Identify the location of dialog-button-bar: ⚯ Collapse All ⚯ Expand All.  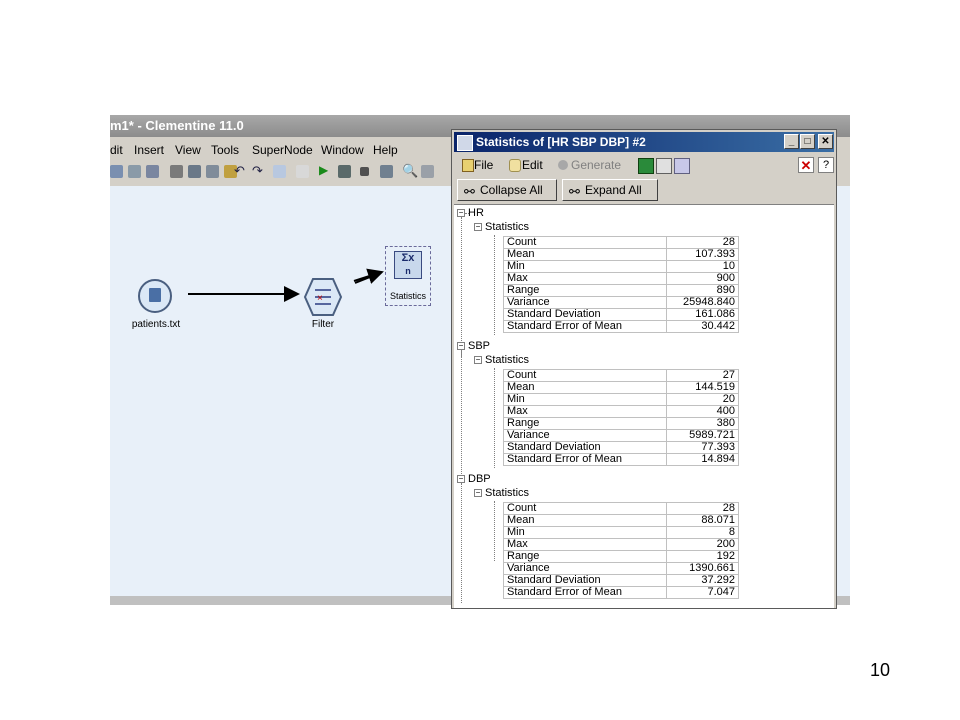
(644, 191).